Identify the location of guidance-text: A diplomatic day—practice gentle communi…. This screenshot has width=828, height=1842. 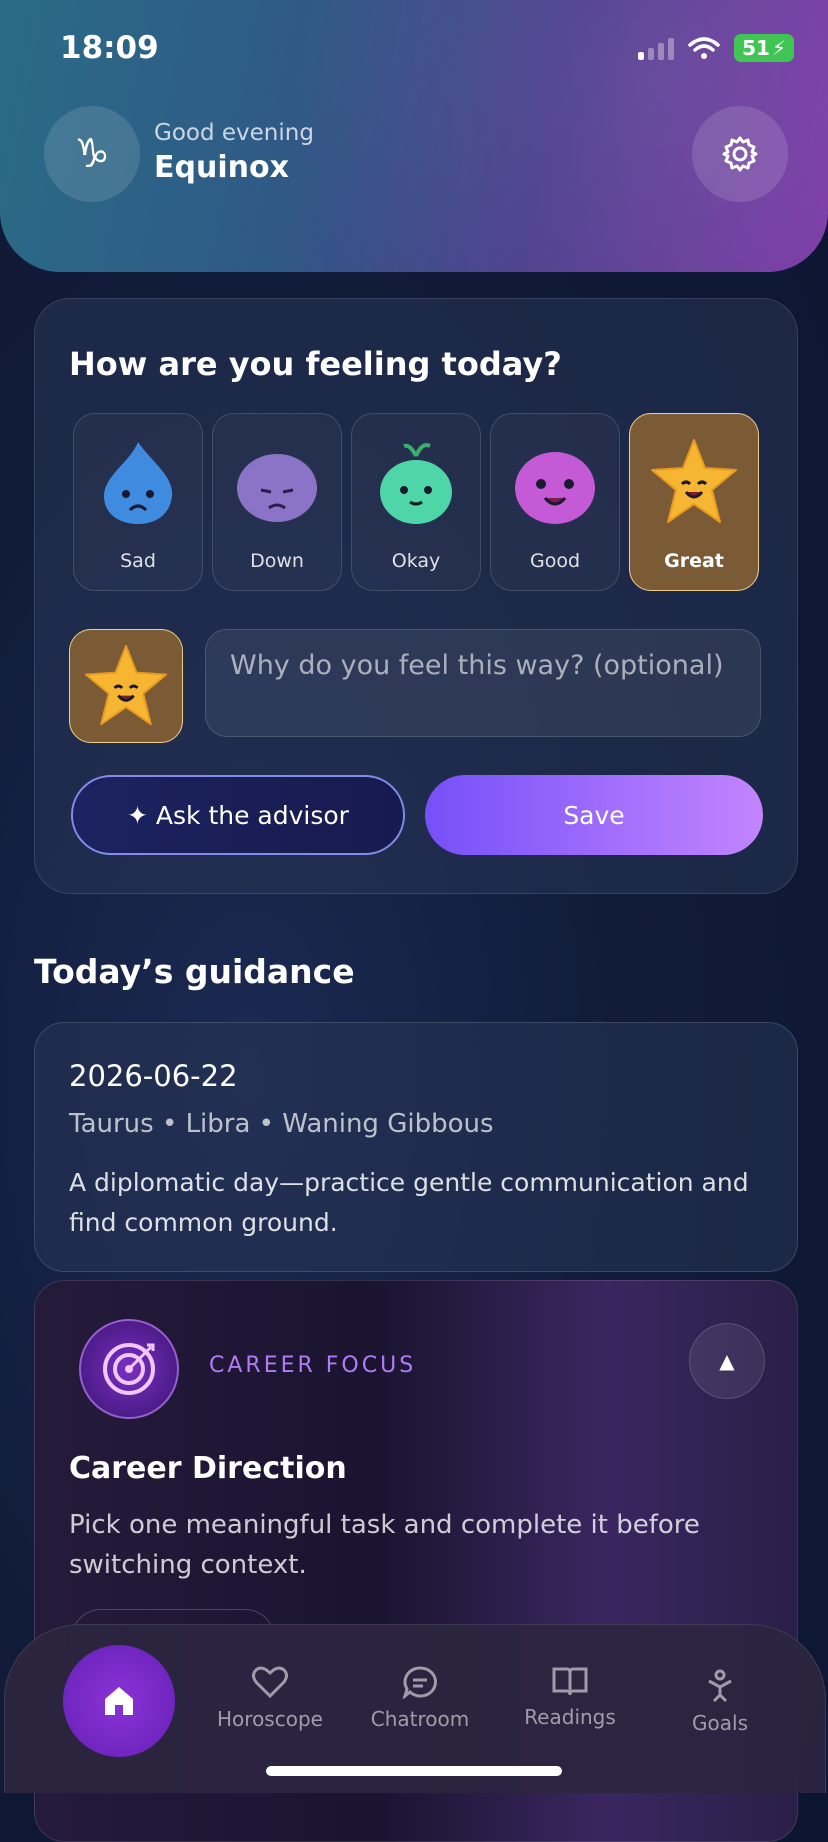
(409, 1202).